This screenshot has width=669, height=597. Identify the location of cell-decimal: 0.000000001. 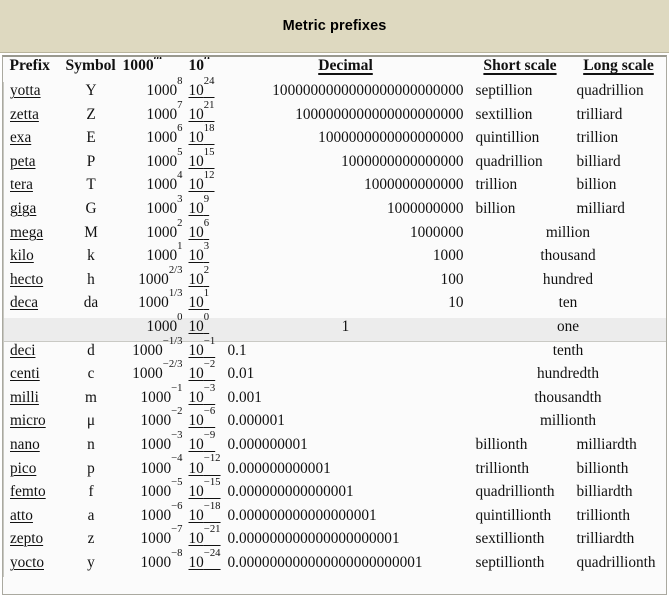
(346, 448).